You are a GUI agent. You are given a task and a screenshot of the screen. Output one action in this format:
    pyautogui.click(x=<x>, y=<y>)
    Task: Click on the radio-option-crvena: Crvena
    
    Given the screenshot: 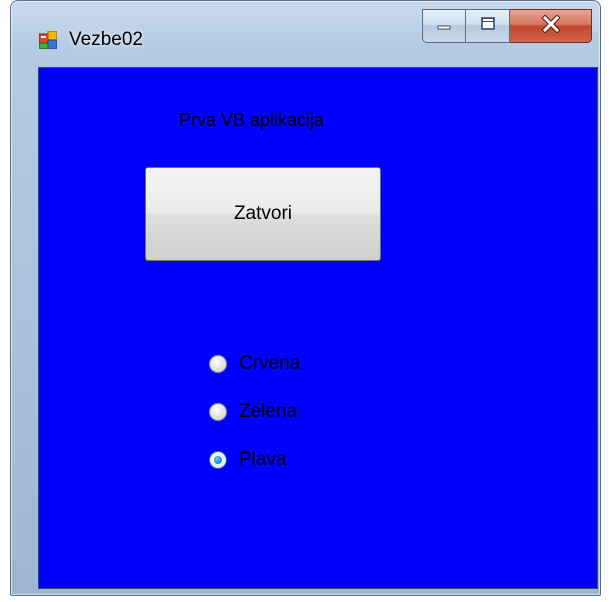 What is the action you would take?
    pyautogui.click(x=254, y=364)
    